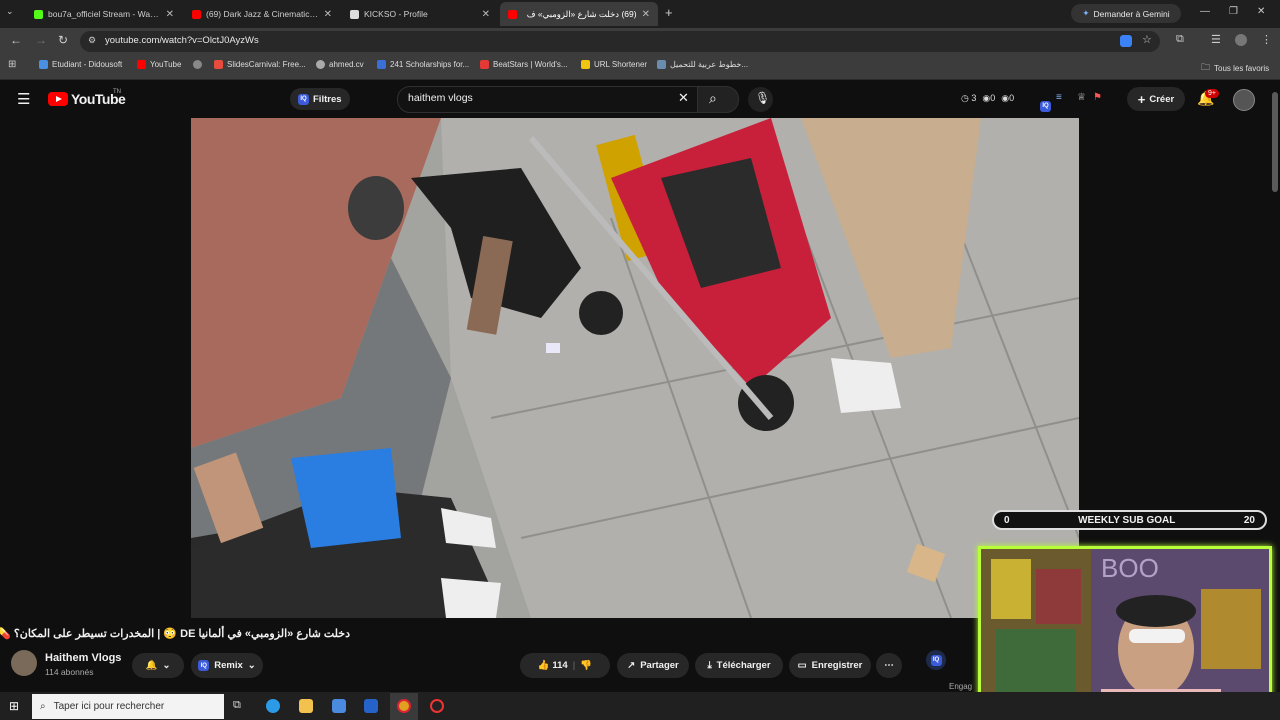 The height and width of the screenshot is (720, 1280). Describe the element at coordinates (1235, 68) in the screenshot. I see `all-bookmarks-folder: 🗀 Tous les favoris` at that location.